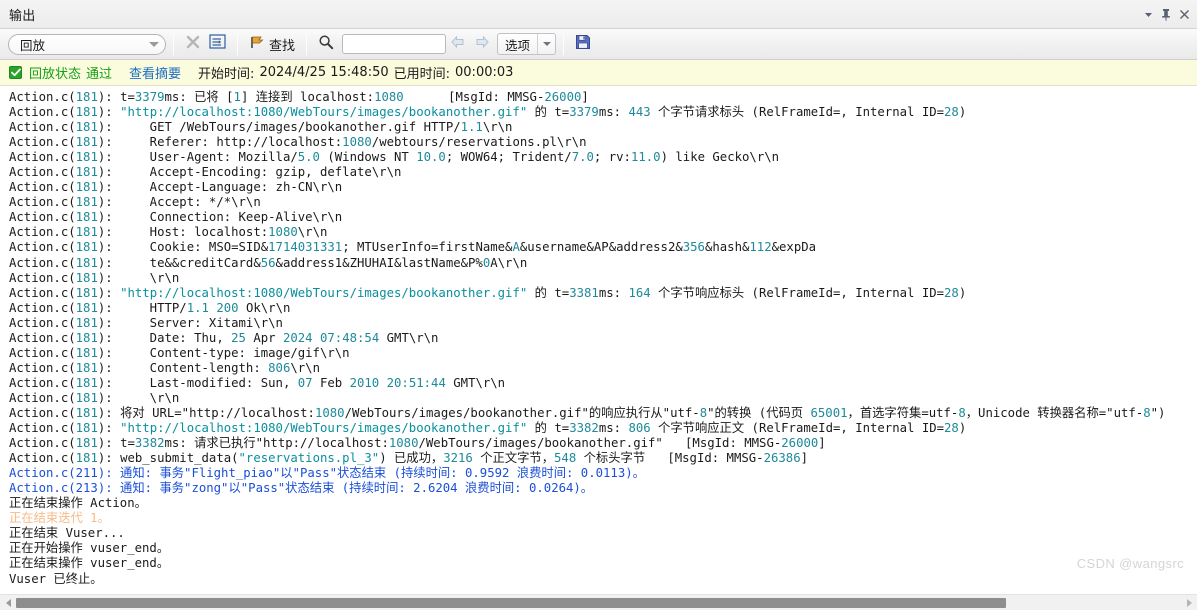 The width and height of the screenshot is (1197, 610). Describe the element at coordinates (603, 202) in the screenshot. I see `log-line: Action.c(181): Accept: */*\r\n` at that location.